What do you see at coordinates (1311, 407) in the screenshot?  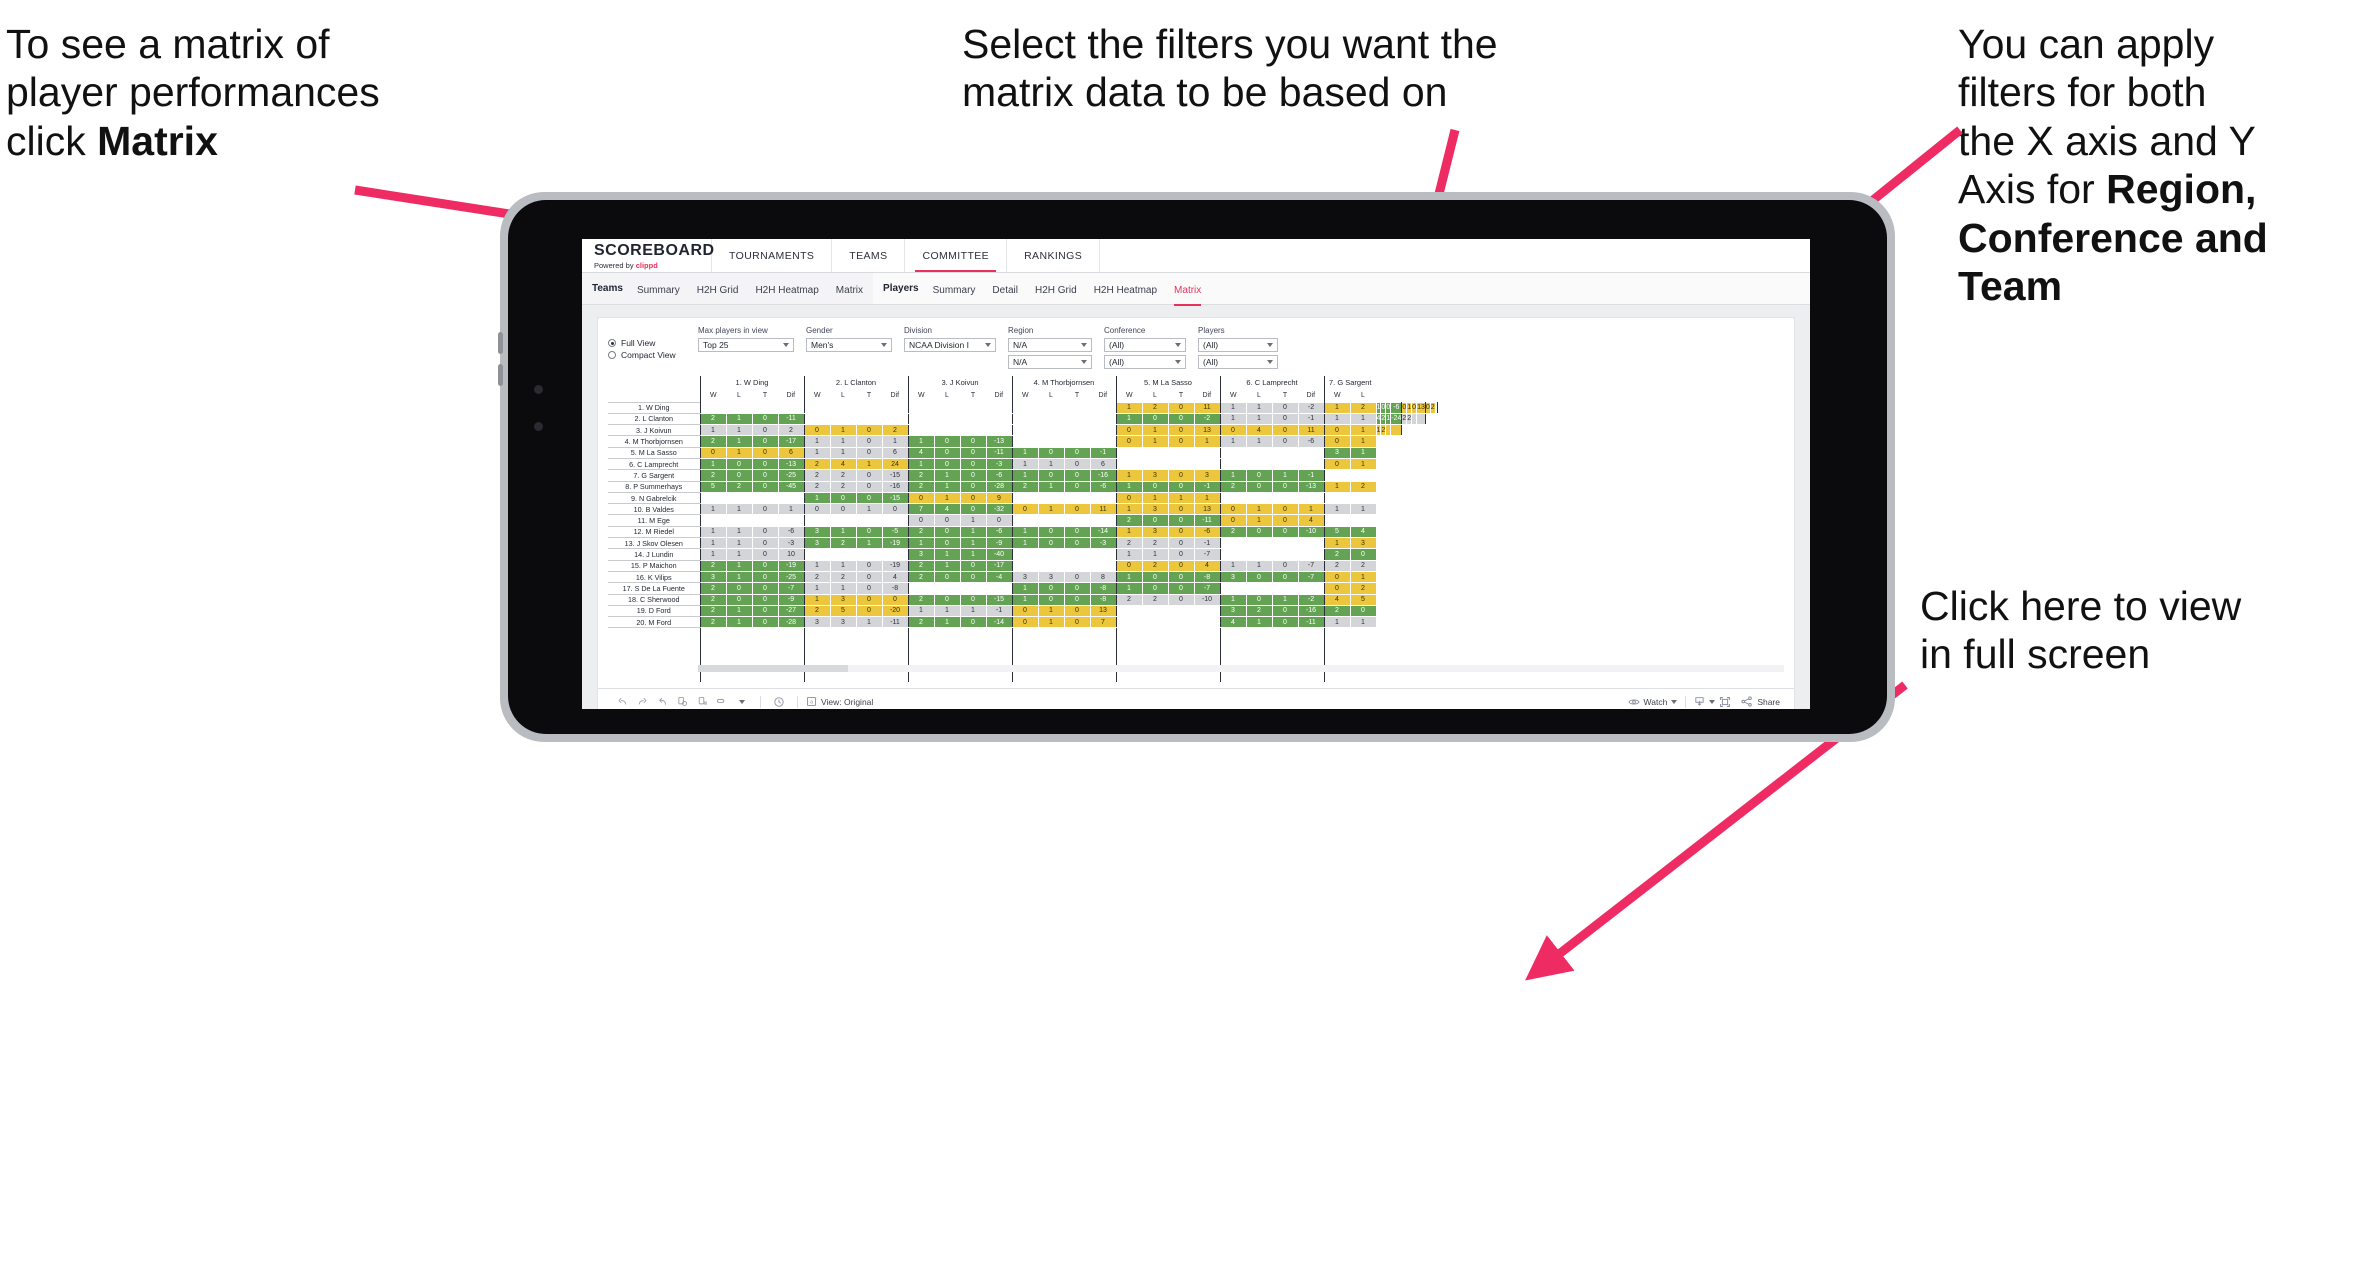 I see `matrix-cell: -2` at bounding box center [1311, 407].